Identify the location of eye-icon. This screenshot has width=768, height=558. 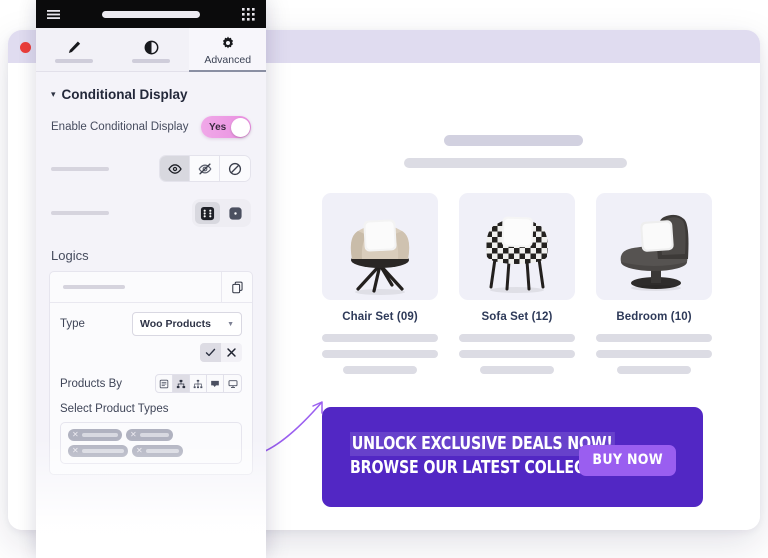
(174, 168).